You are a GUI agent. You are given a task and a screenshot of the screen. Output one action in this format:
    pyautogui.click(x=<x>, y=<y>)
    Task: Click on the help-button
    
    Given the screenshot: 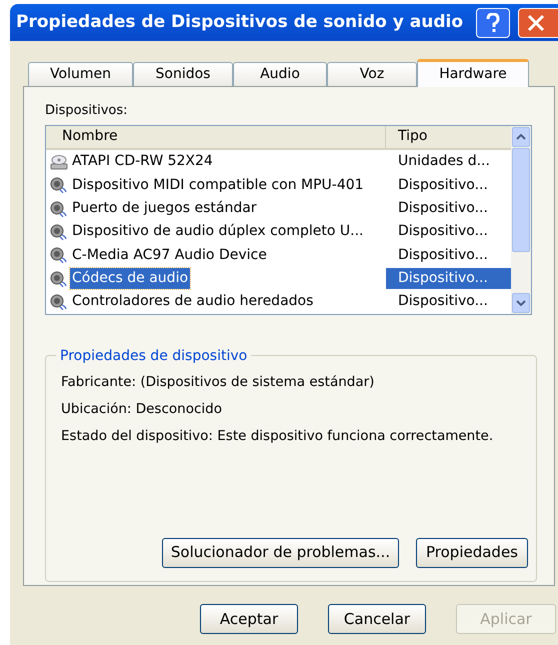 What is the action you would take?
    pyautogui.click(x=493, y=23)
    